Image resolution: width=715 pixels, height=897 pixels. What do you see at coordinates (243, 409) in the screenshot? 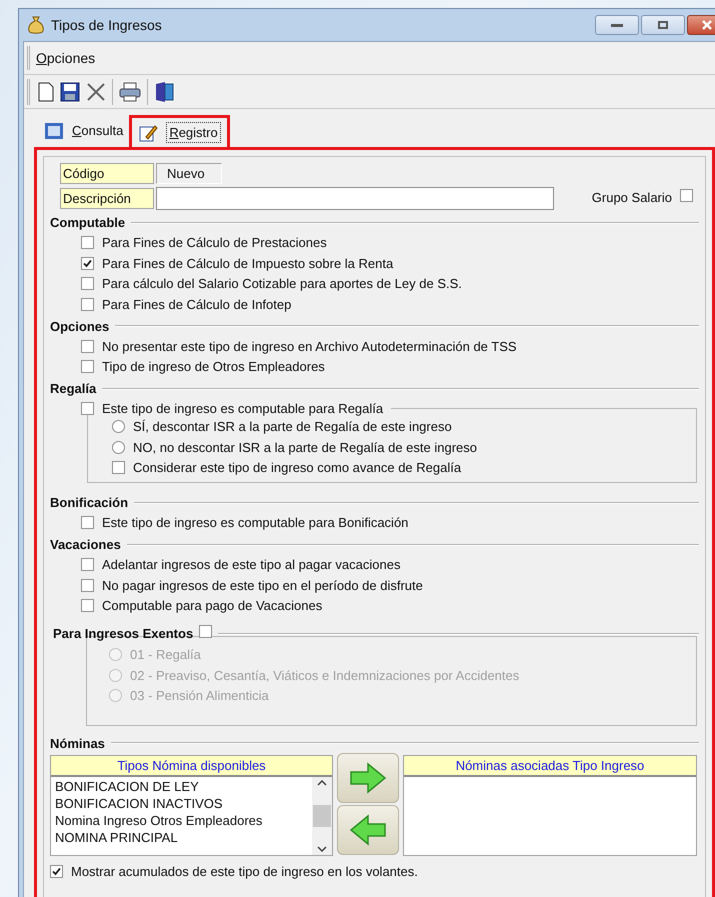
I see `option-label: Este tipo de ingreso es computable para Regalía` at bounding box center [243, 409].